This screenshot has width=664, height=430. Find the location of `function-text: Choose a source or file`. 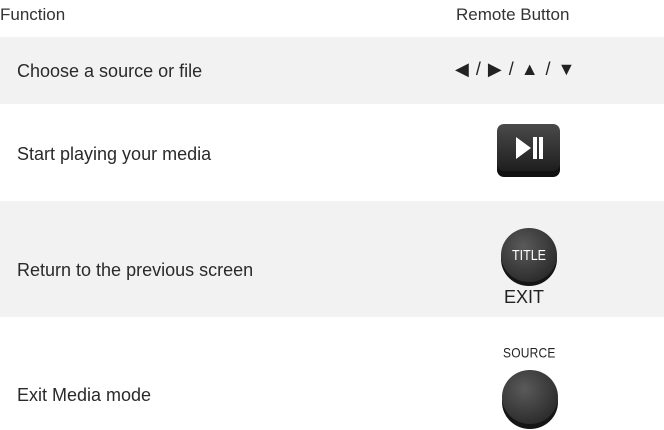

function-text: Choose a source or file is located at coordinates (110, 71).